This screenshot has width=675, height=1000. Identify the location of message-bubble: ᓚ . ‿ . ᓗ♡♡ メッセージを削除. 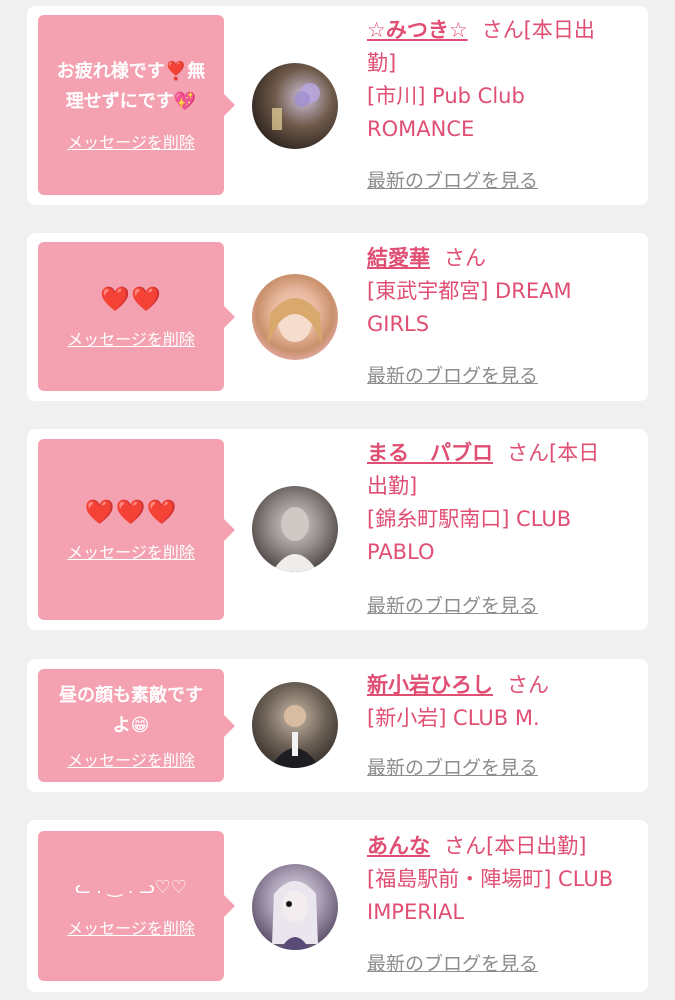
(136, 906).